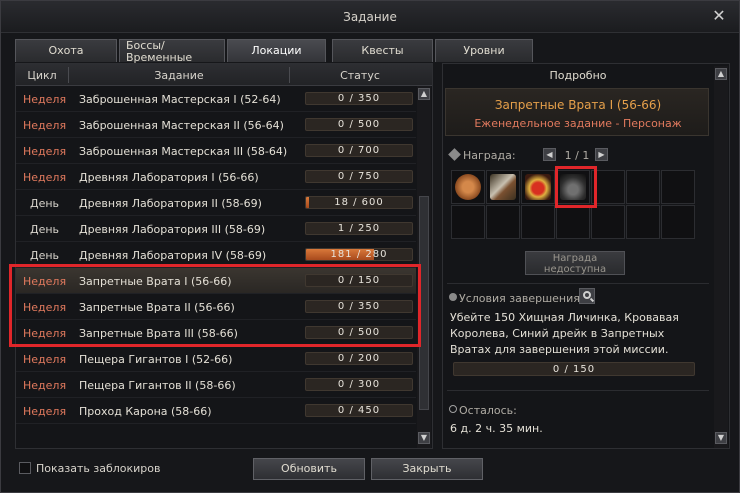 The width and height of the screenshot is (740, 493). I want to click on conditions-label: Условия завершения:, so click(521, 298).